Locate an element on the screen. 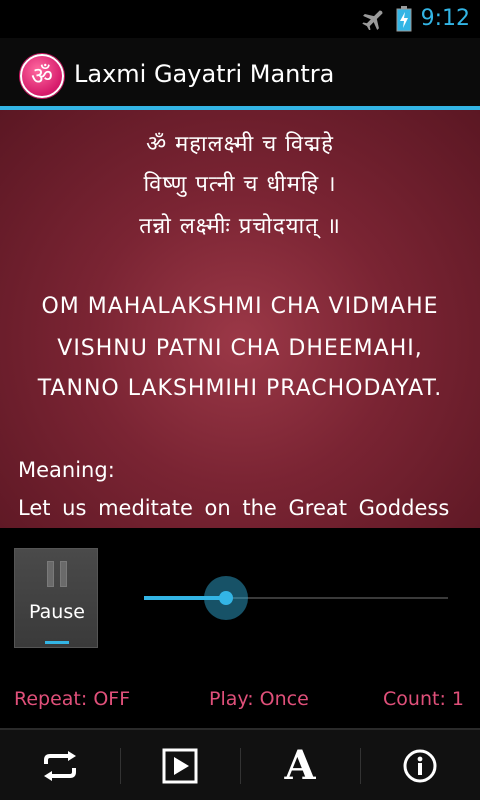 The height and width of the screenshot is (800, 480). app-icon-glyph: ॐ is located at coordinates (42, 76).